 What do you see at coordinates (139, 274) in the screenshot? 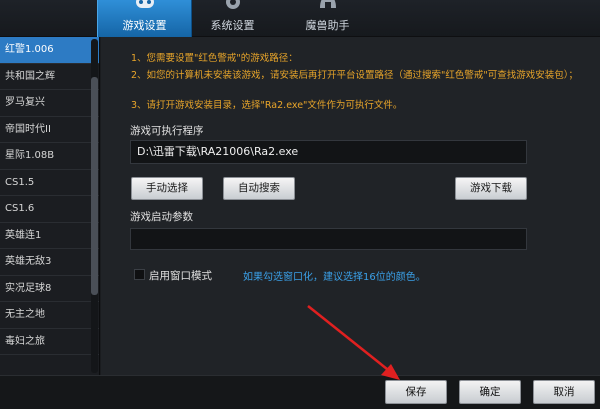
I see `window-mode-checkbox` at bounding box center [139, 274].